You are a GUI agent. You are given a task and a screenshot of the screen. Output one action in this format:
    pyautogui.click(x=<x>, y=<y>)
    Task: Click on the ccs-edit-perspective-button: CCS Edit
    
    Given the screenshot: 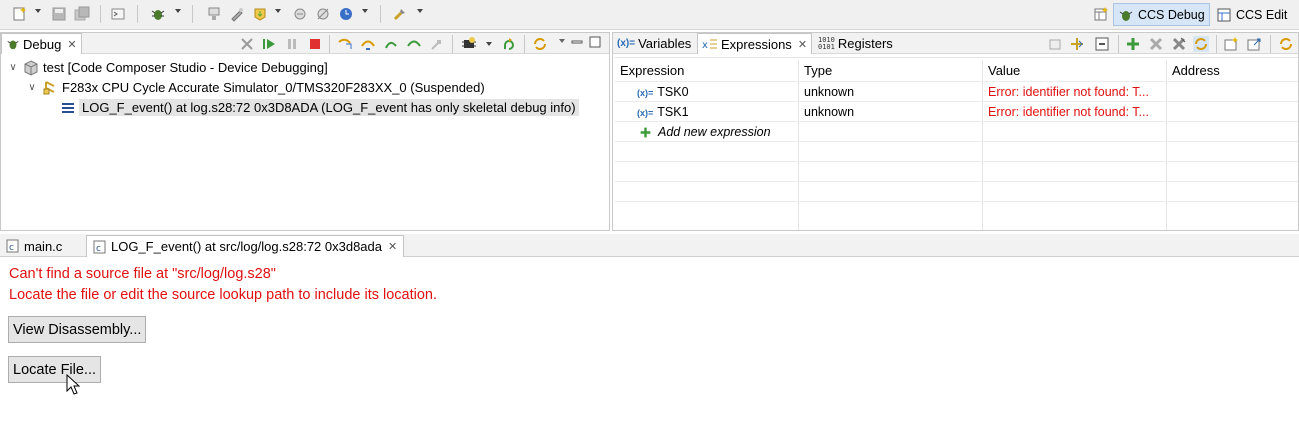 What is the action you would take?
    pyautogui.click(x=1251, y=14)
    